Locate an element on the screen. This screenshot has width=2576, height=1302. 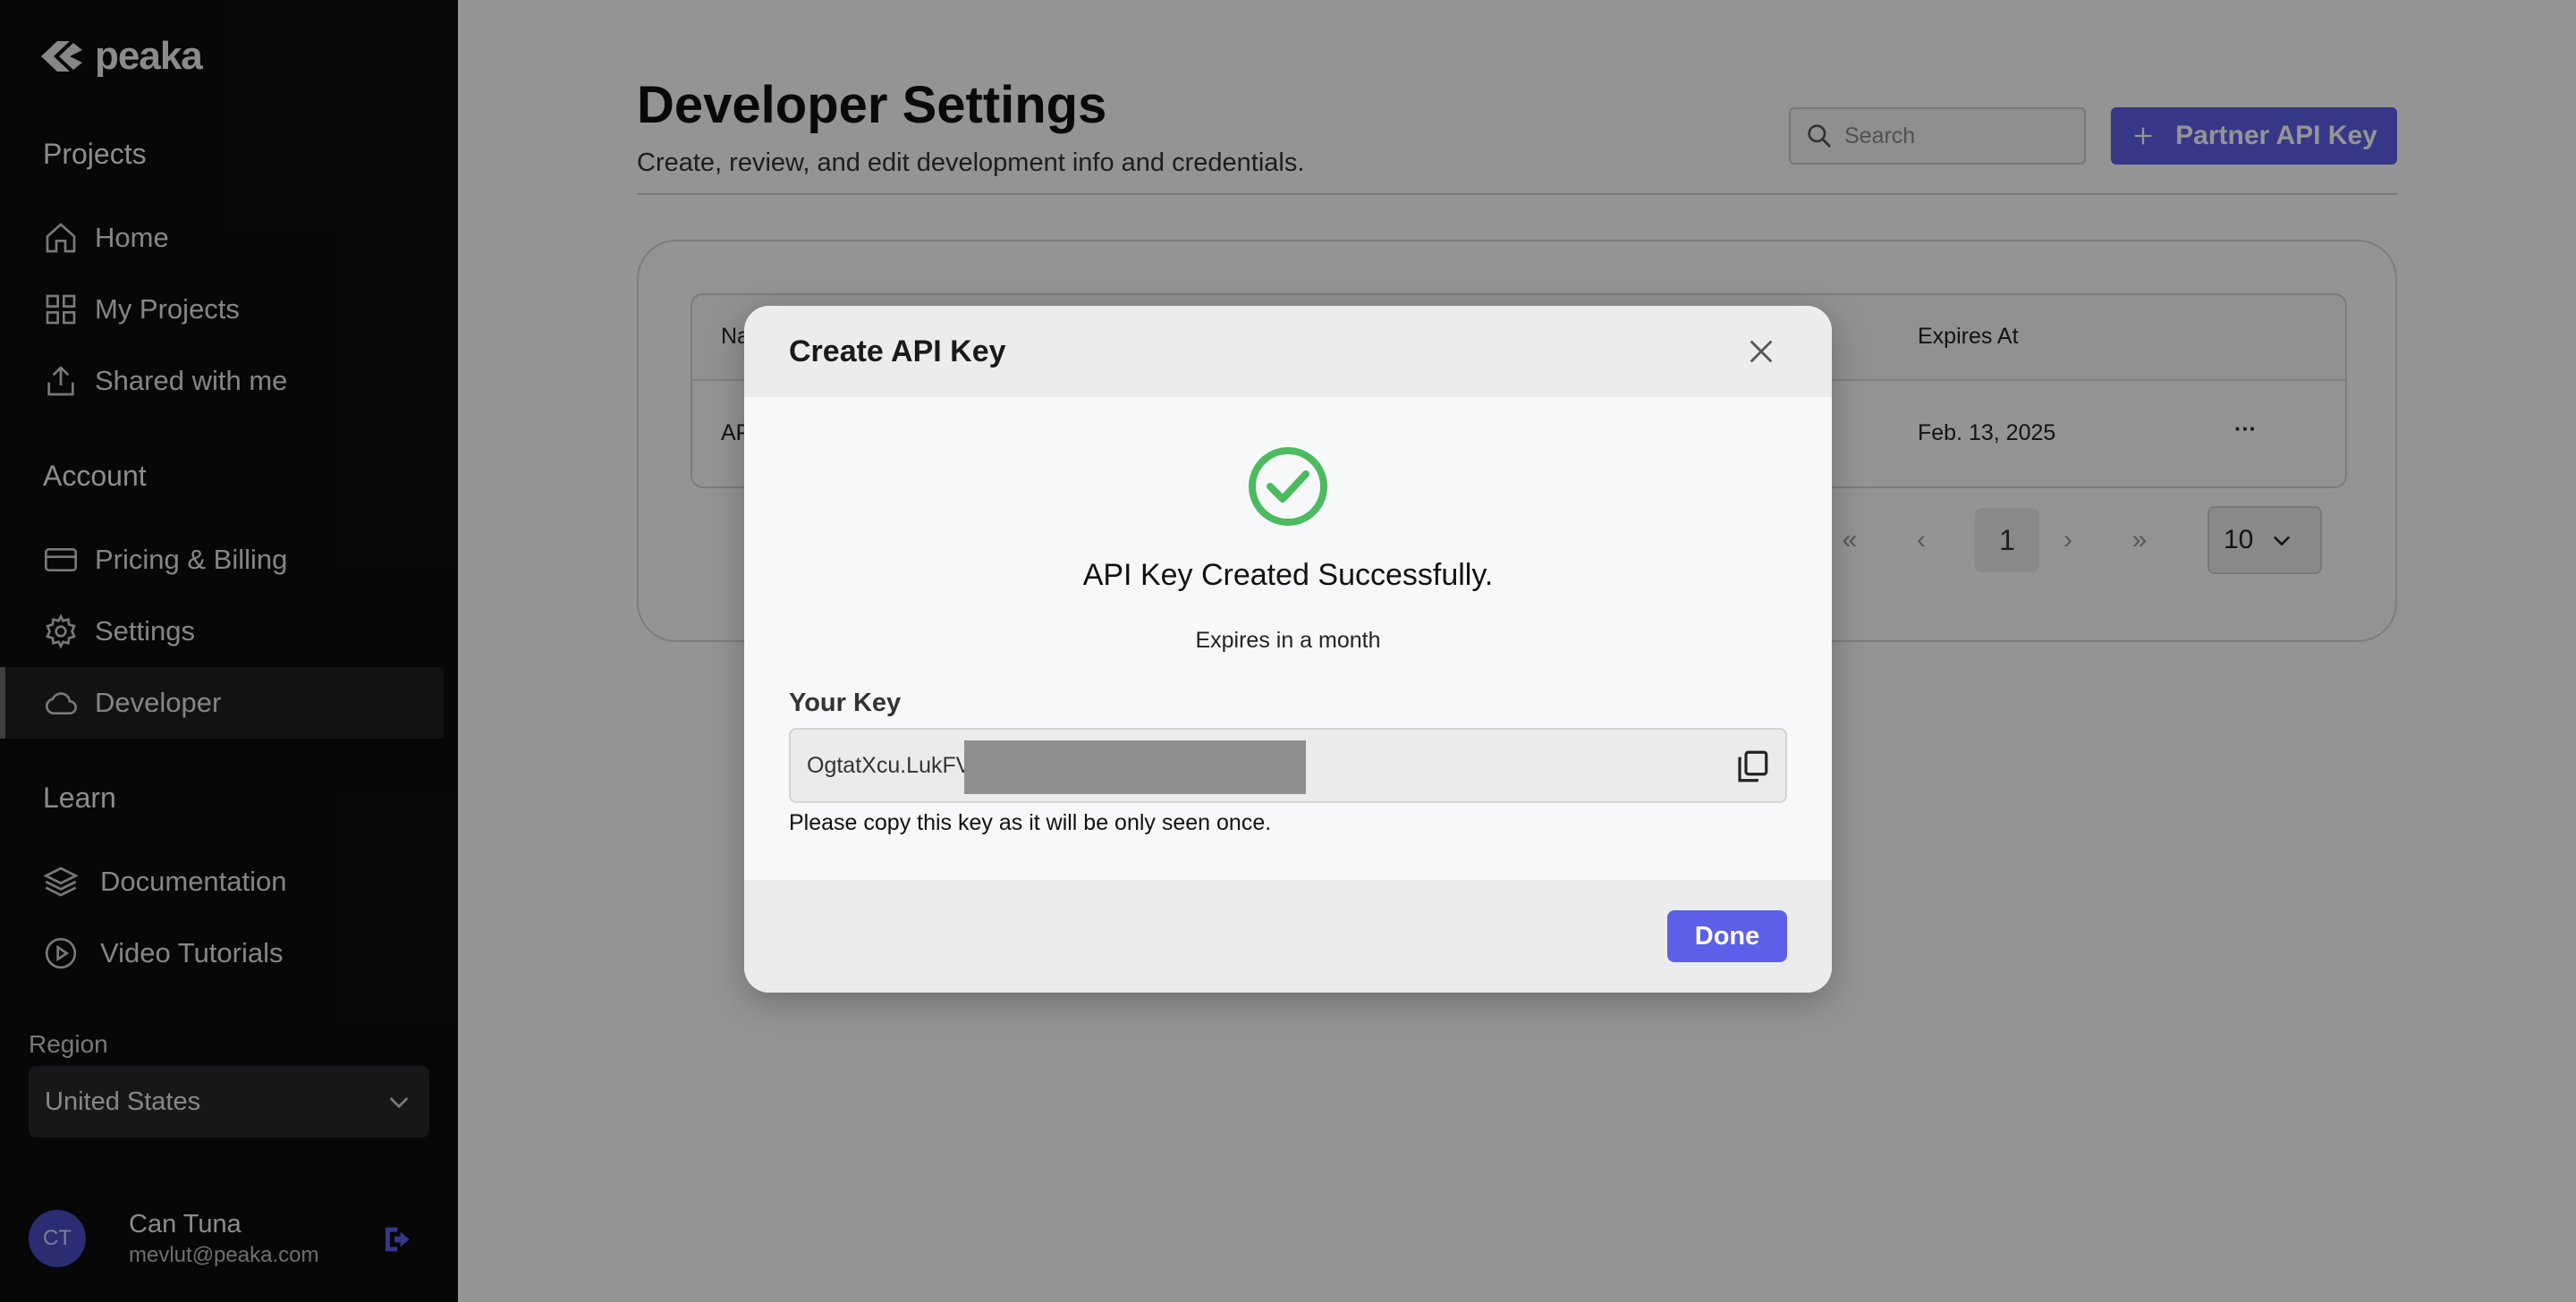
success-message: API Key Created Successfully. is located at coordinates (1288, 575).